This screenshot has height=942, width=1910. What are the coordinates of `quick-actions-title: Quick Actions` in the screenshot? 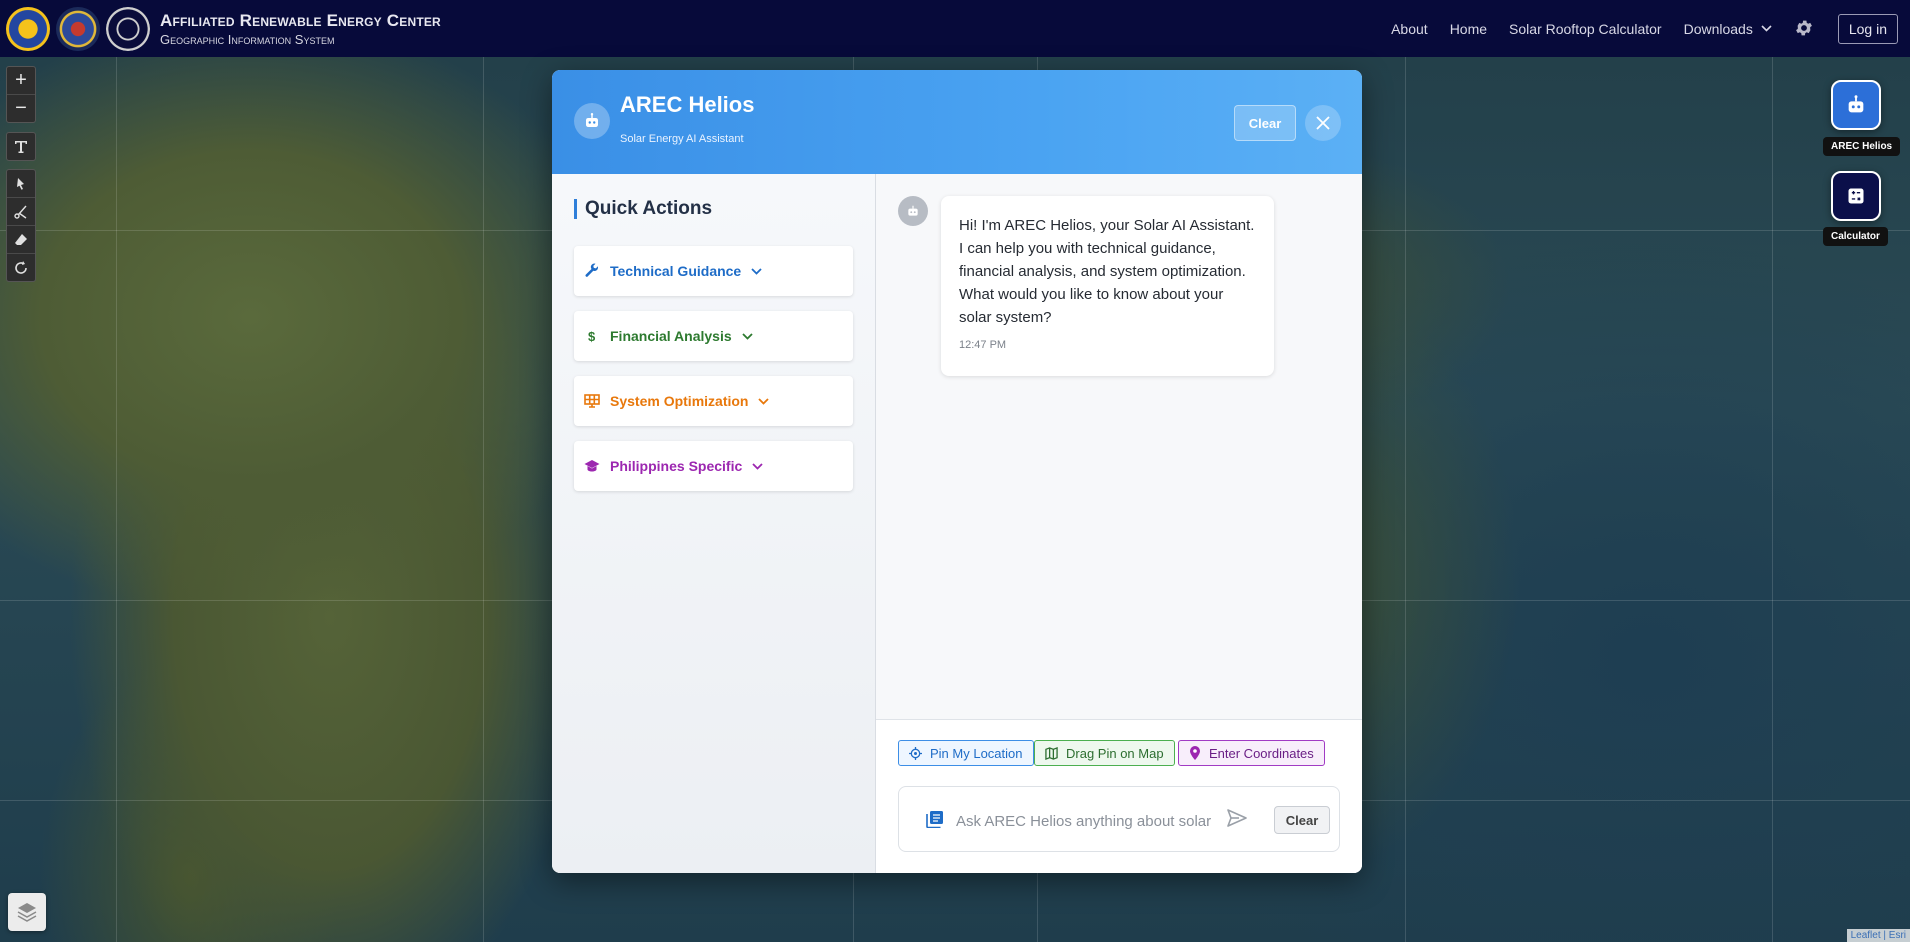 It's located at (643, 209).